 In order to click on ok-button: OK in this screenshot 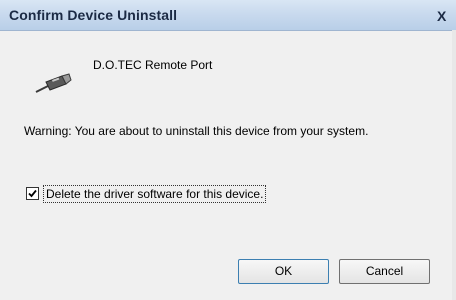, I will do `click(283, 271)`.